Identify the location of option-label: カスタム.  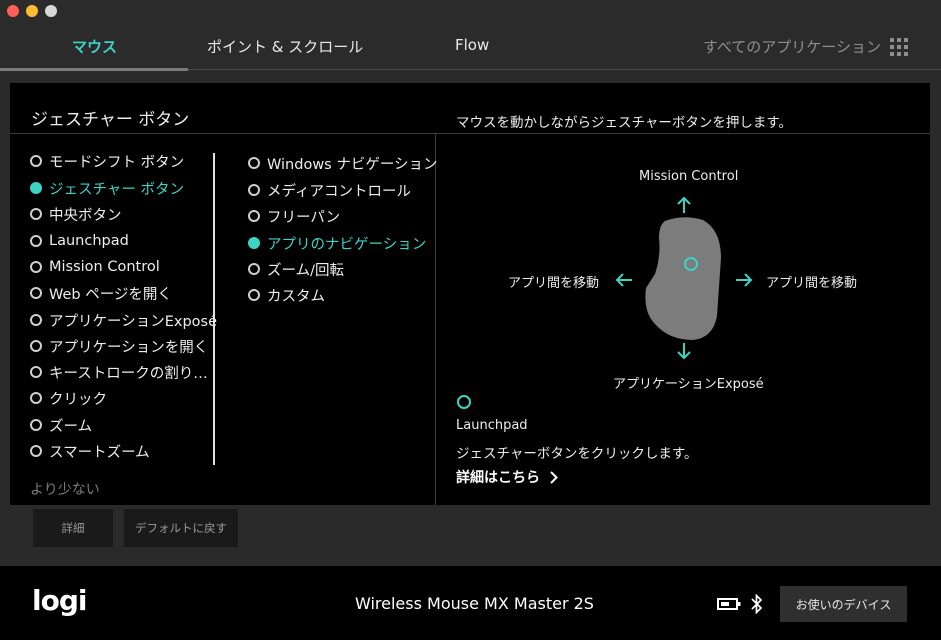
(296, 296).